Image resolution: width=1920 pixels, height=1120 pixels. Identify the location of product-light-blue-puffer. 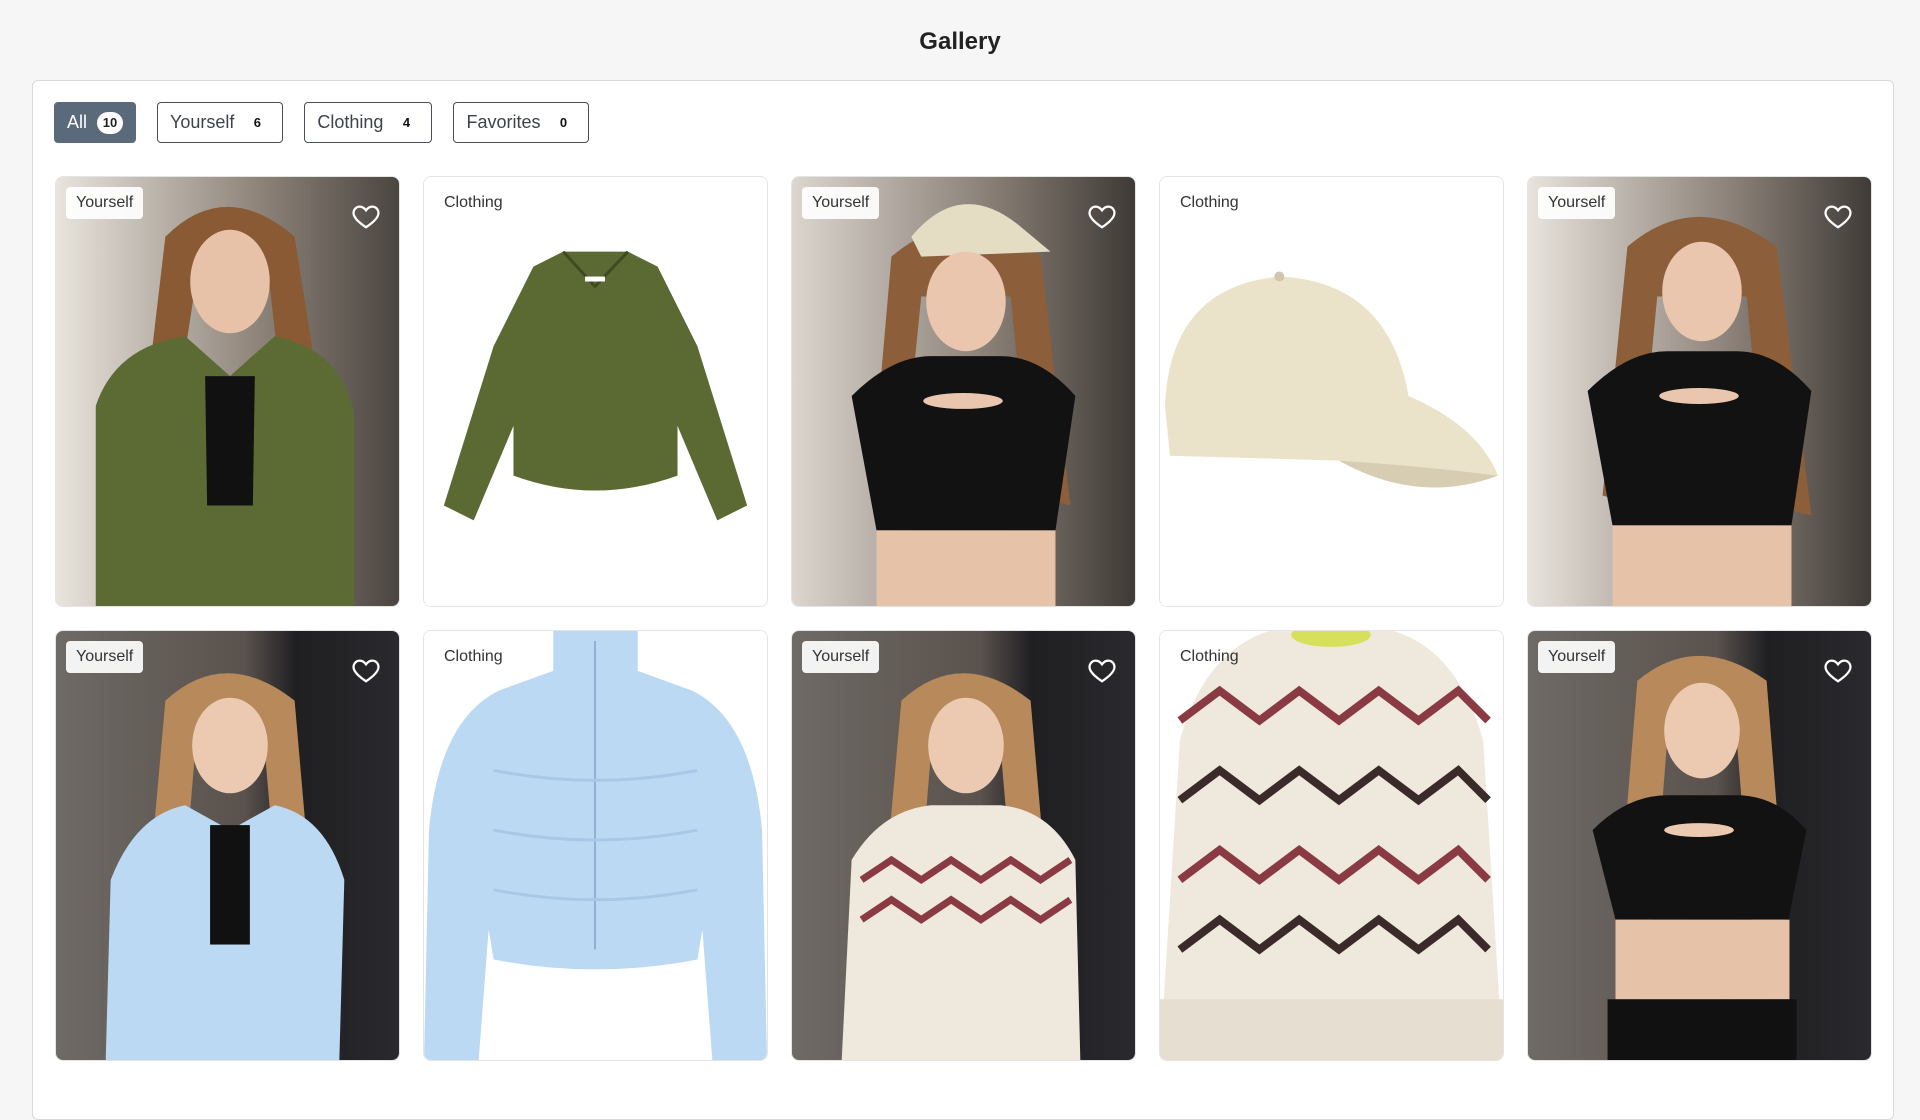
(595, 845).